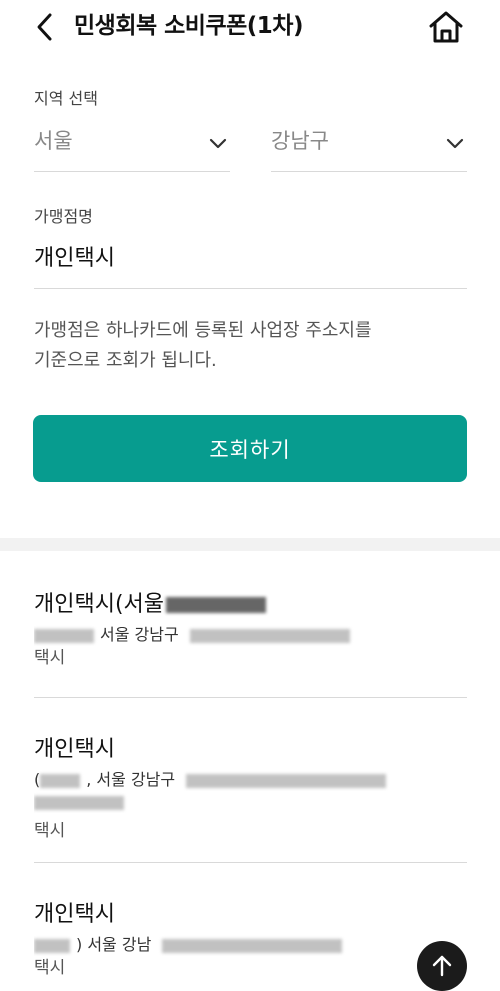 This screenshot has width=500, height=991. I want to click on scroll-to-top-button, so click(442, 966).